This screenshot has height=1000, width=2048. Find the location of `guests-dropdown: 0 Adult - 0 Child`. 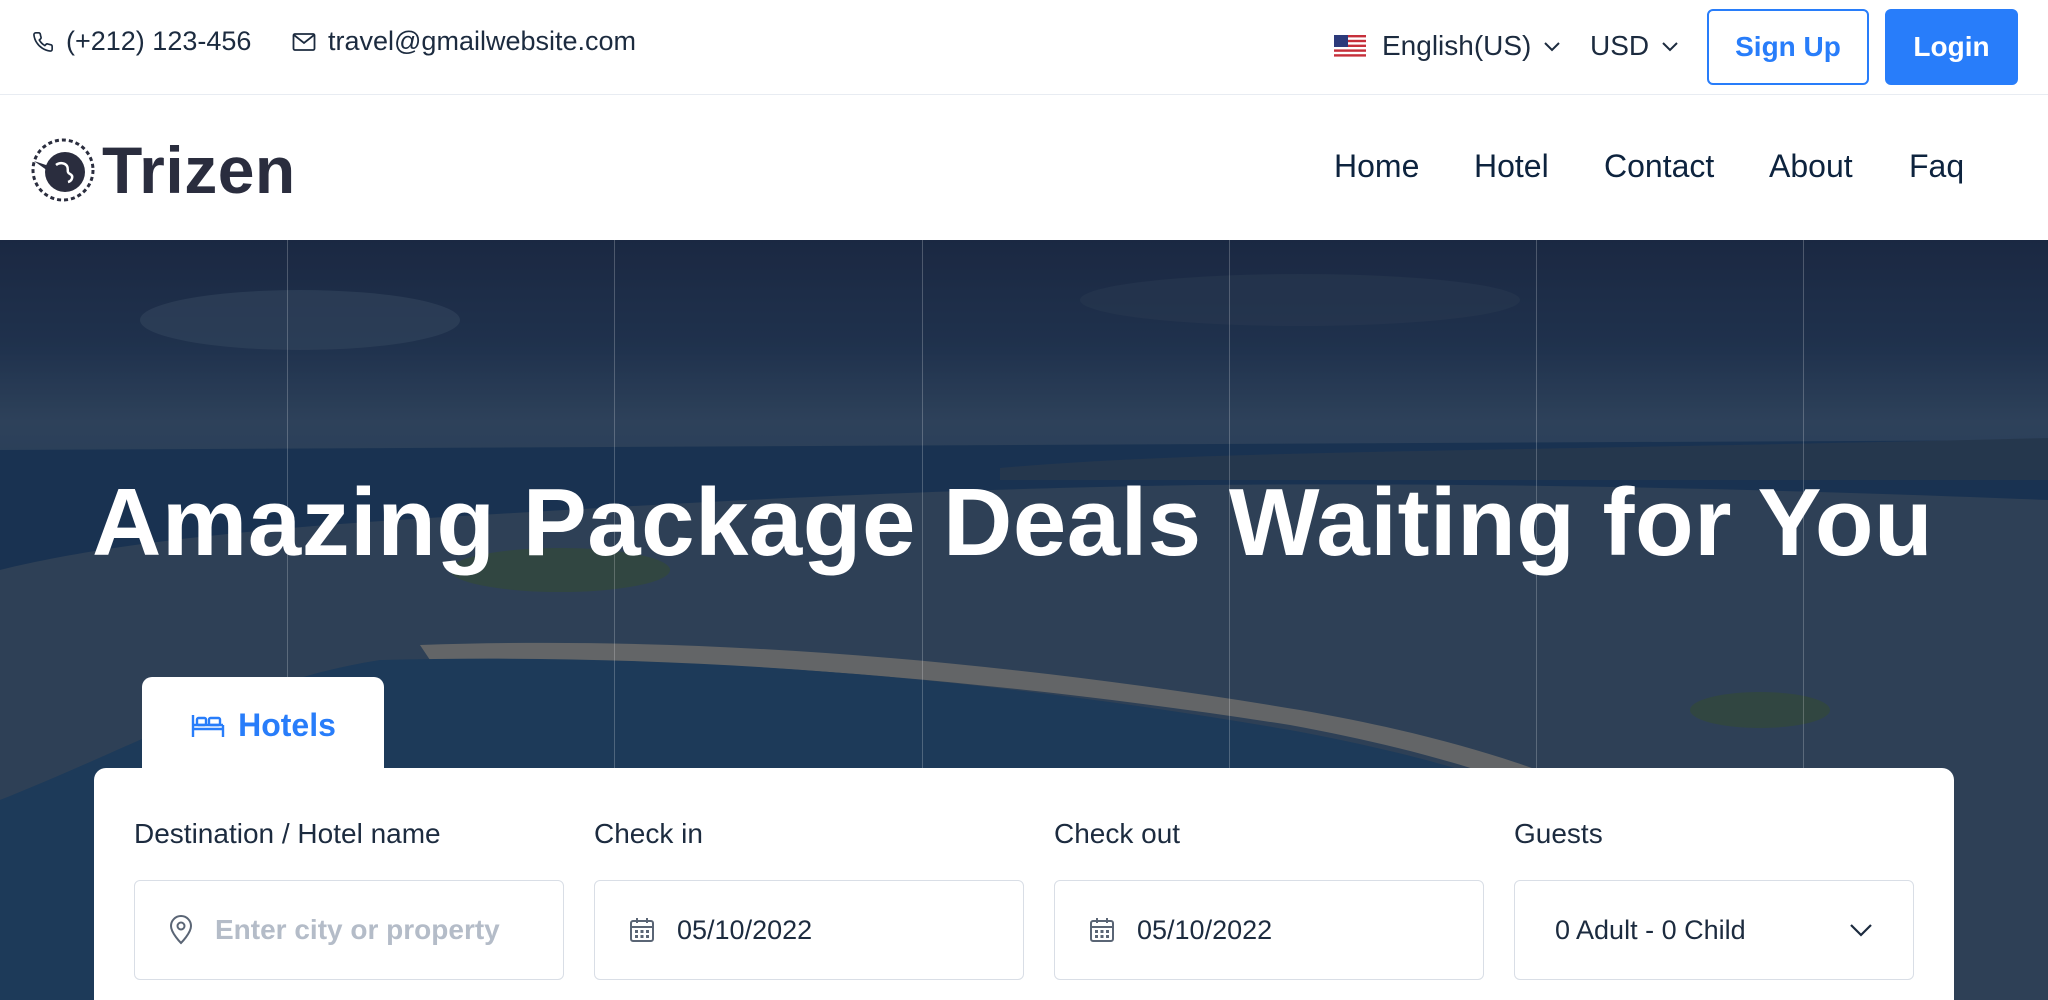

guests-dropdown: 0 Adult - 0 Child is located at coordinates (1714, 930).